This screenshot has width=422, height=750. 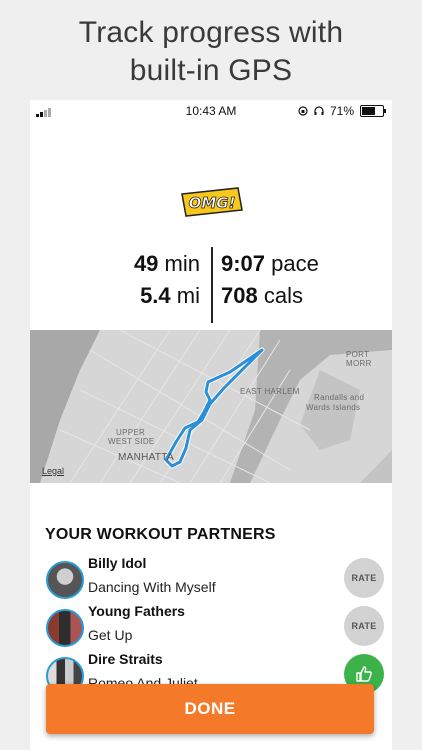 What do you see at coordinates (211, 111) in the screenshot?
I see `status-bar: 10:43 AM 71%` at bounding box center [211, 111].